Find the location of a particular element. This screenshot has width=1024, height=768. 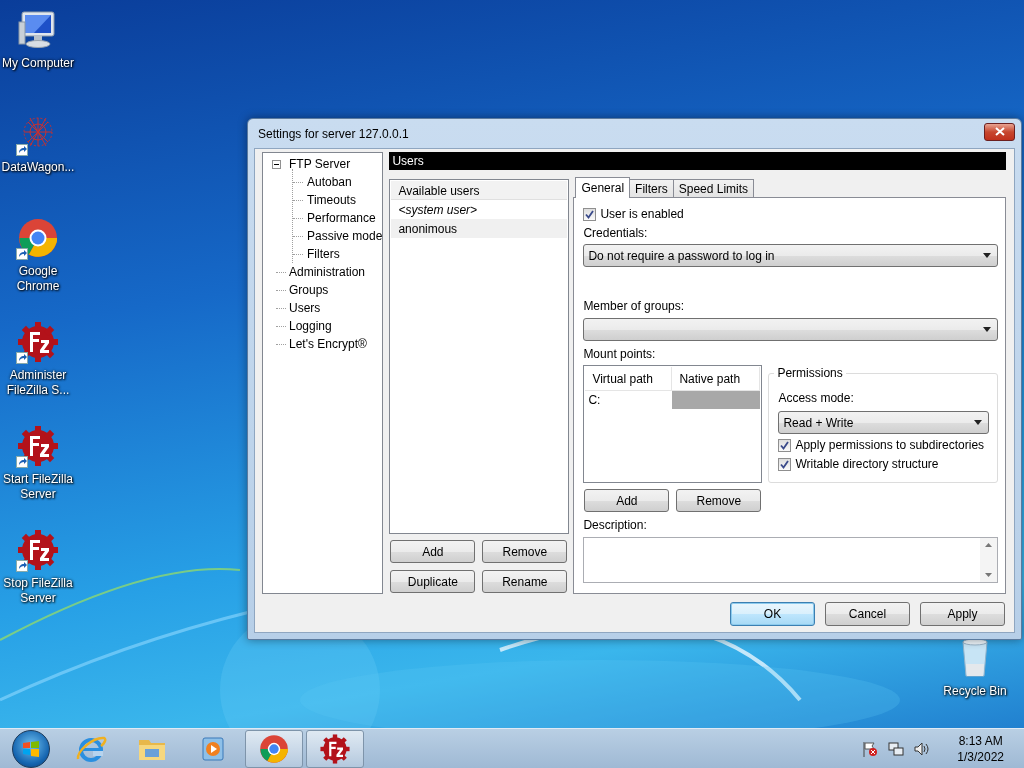

table-cell-text: C: is located at coordinates (594, 400).